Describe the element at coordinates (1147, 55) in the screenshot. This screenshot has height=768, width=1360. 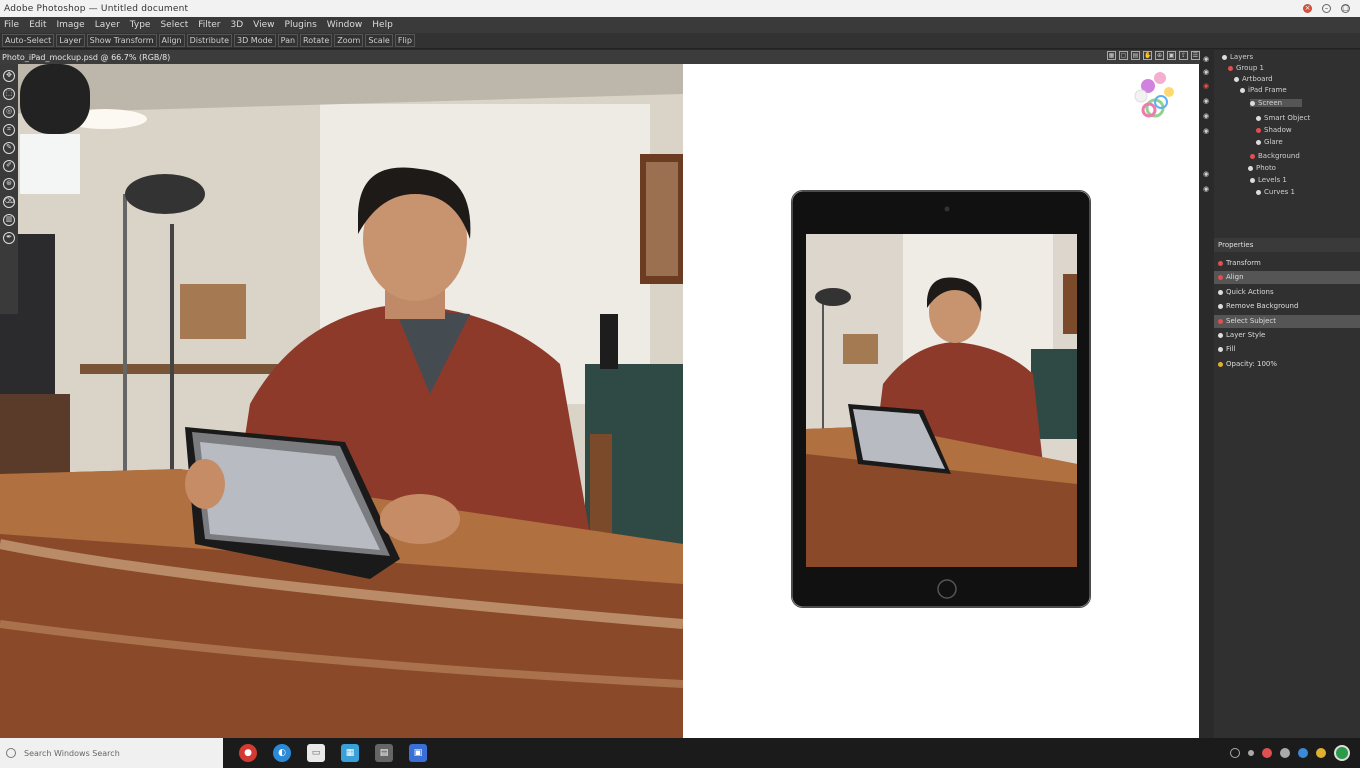
I see `hand-icon: ✋` at that location.